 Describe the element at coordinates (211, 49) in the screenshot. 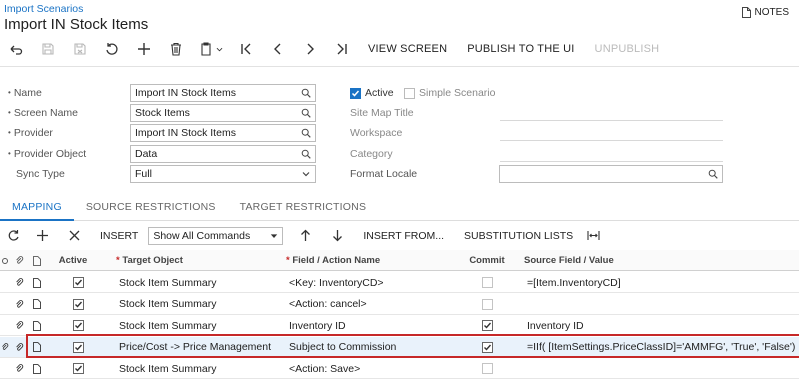

I see `clipboard-button` at that location.